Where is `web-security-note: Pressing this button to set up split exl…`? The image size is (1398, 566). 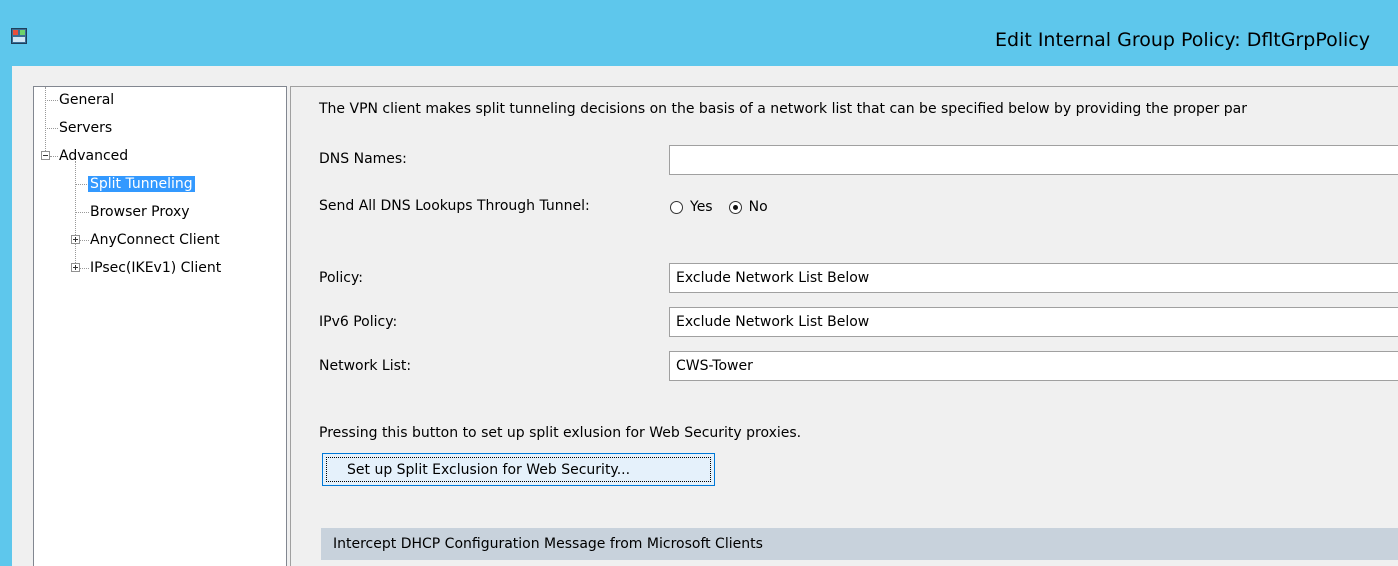 web-security-note: Pressing this button to set up split exl… is located at coordinates (560, 433).